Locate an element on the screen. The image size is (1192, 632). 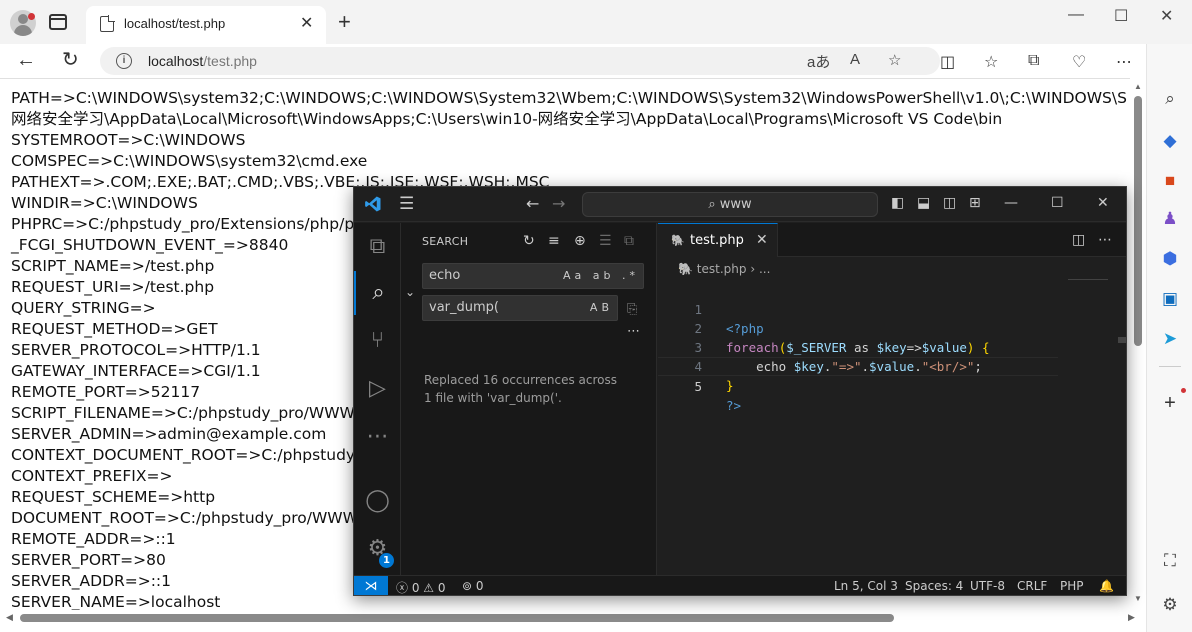
shopping-tag-icon: ◆ is located at coordinates (1170, 141).